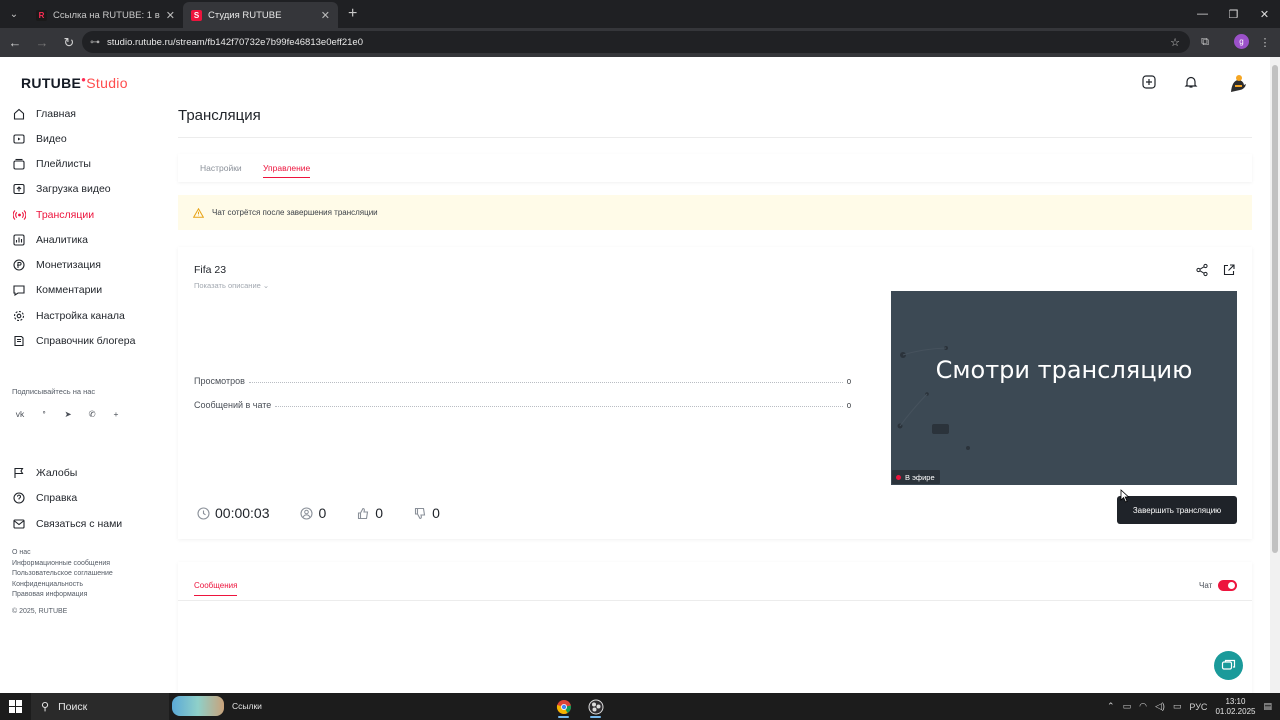 The height and width of the screenshot is (720, 1280). I want to click on sidebar-item-complaints: Жалобы, so click(44, 473).